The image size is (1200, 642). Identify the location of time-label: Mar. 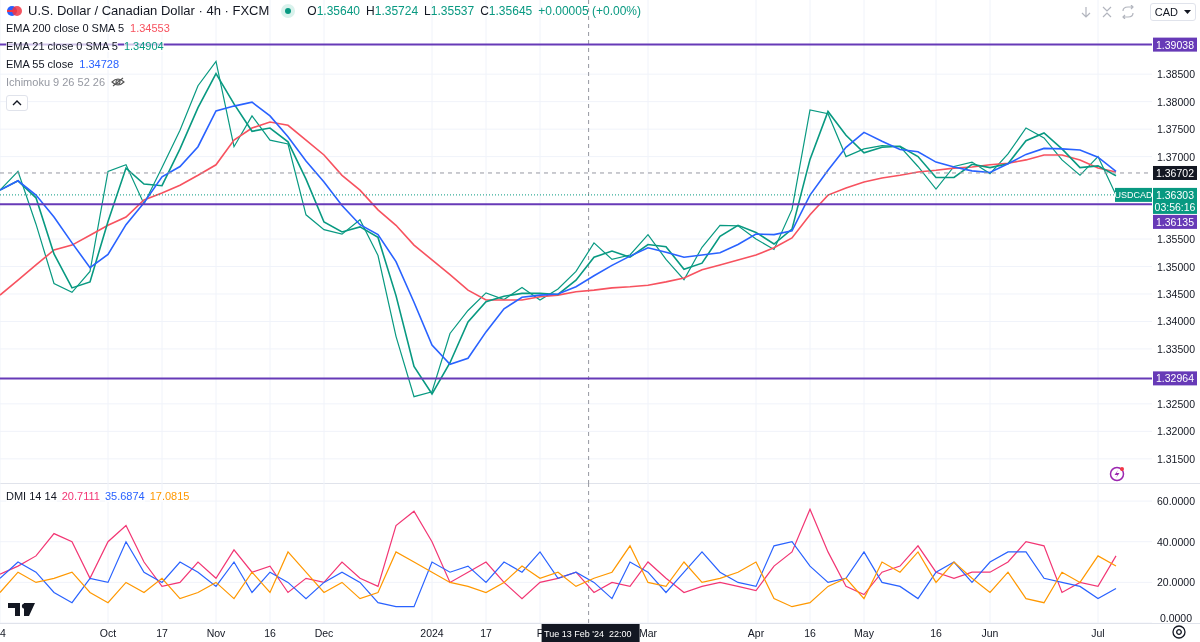
(648, 633).